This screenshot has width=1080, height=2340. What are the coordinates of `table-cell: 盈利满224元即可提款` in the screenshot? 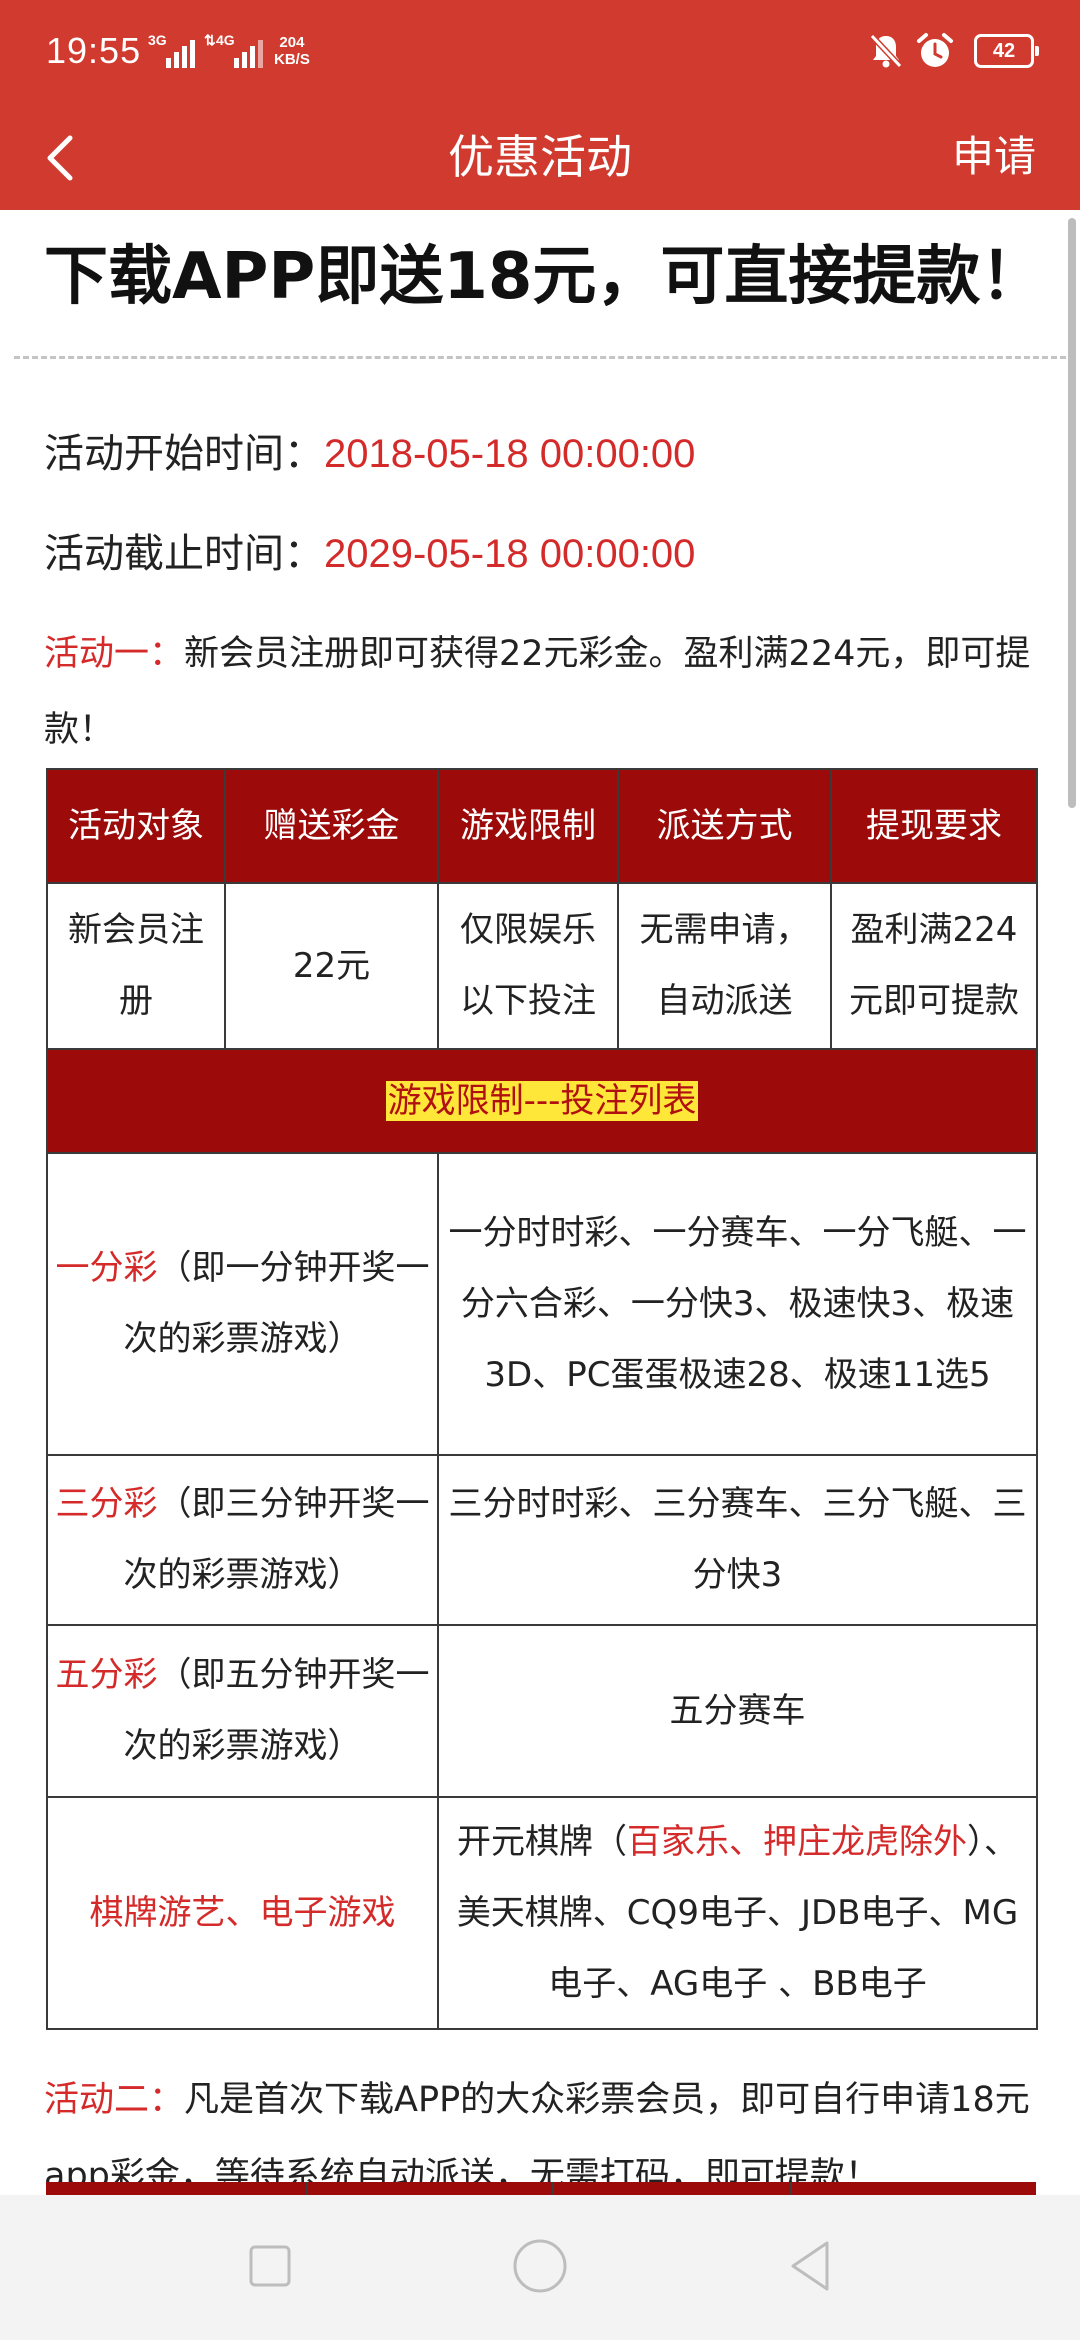 It's located at (934, 966).